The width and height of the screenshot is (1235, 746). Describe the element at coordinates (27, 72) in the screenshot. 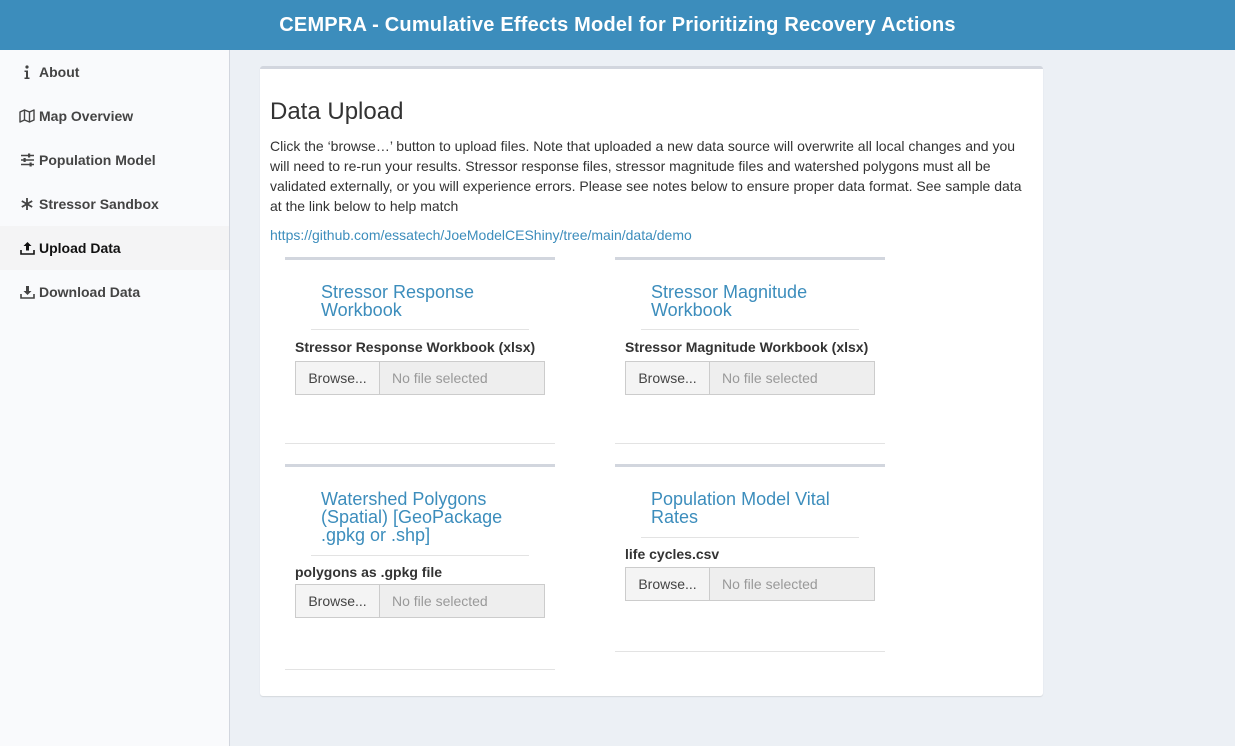

I see `info-icon` at that location.